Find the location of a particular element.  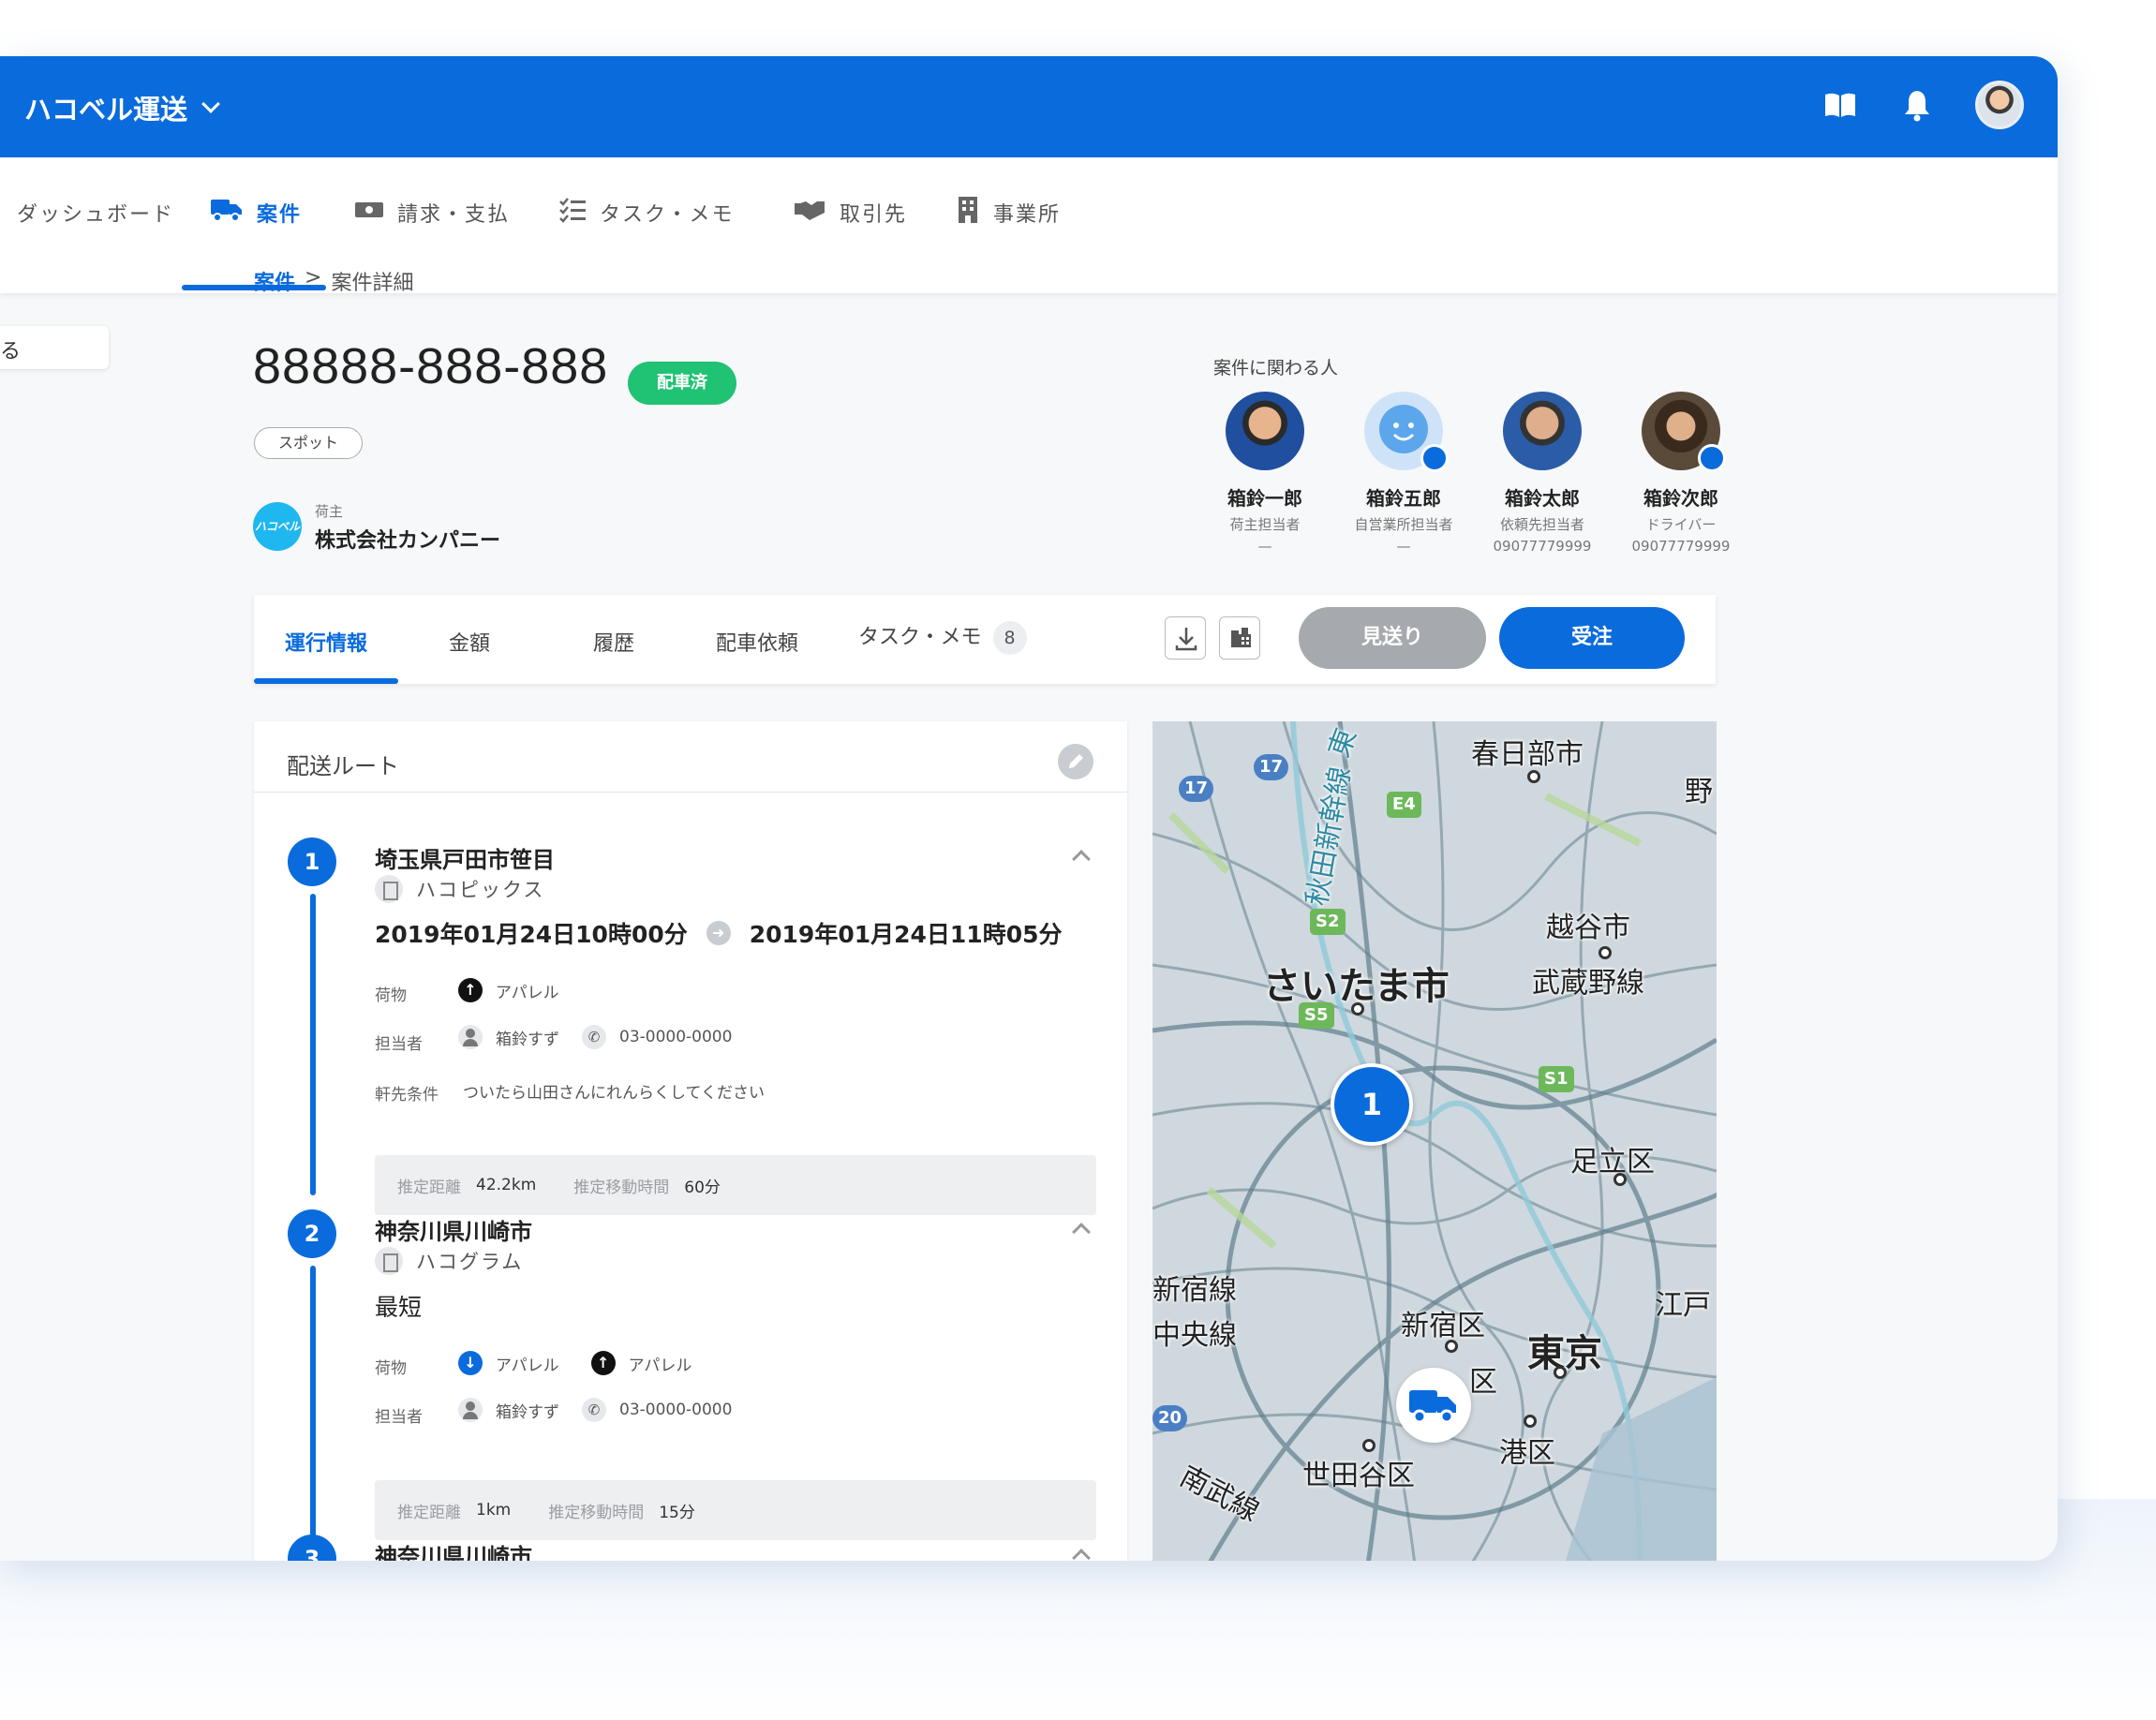

person-driver: 箱鈴次郎 ドライバー 09077779999 is located at coordinates (1681, 474).